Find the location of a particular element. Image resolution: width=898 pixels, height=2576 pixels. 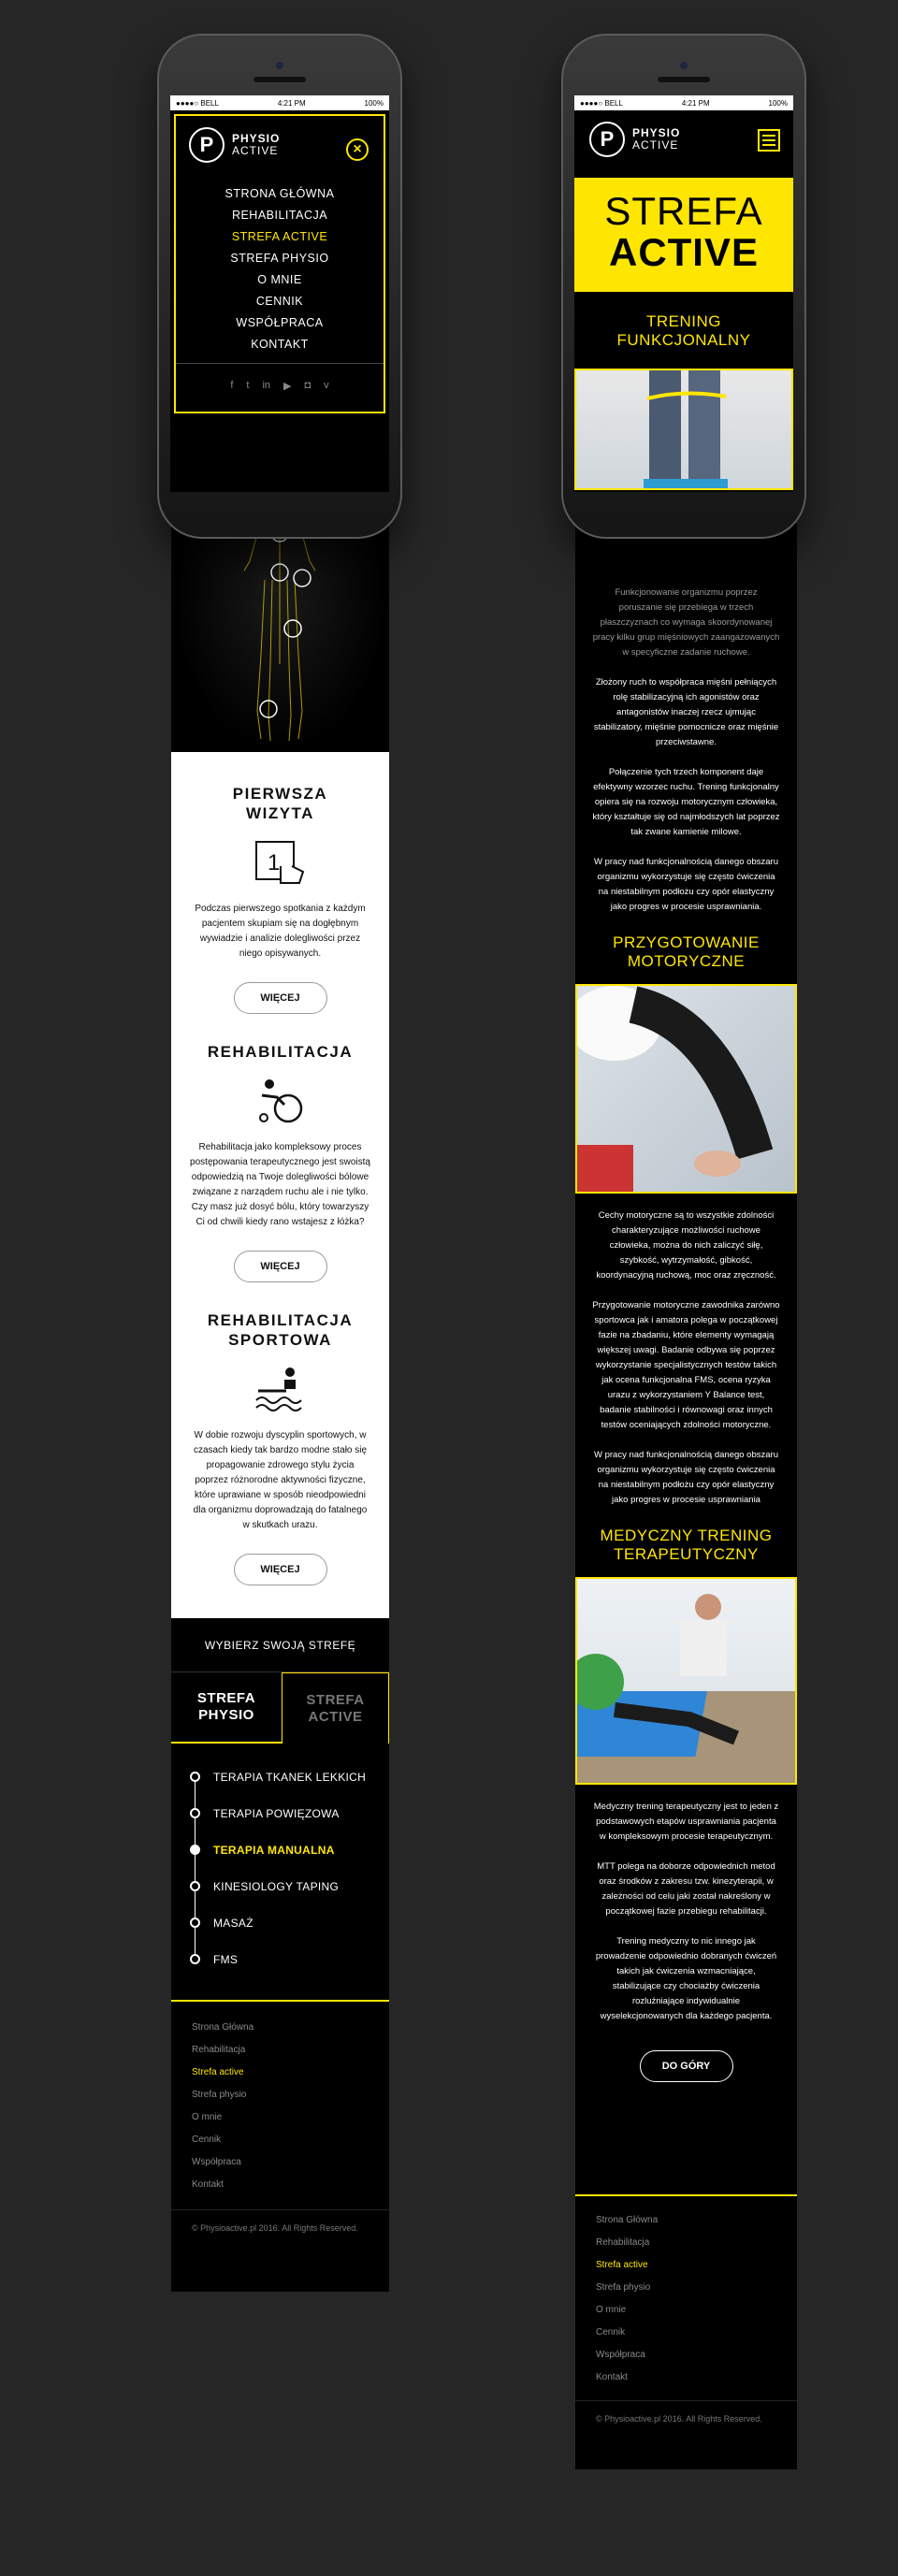

tab-strefa-active: STREFA ACTIVE is located at coordinates (336, 1708).